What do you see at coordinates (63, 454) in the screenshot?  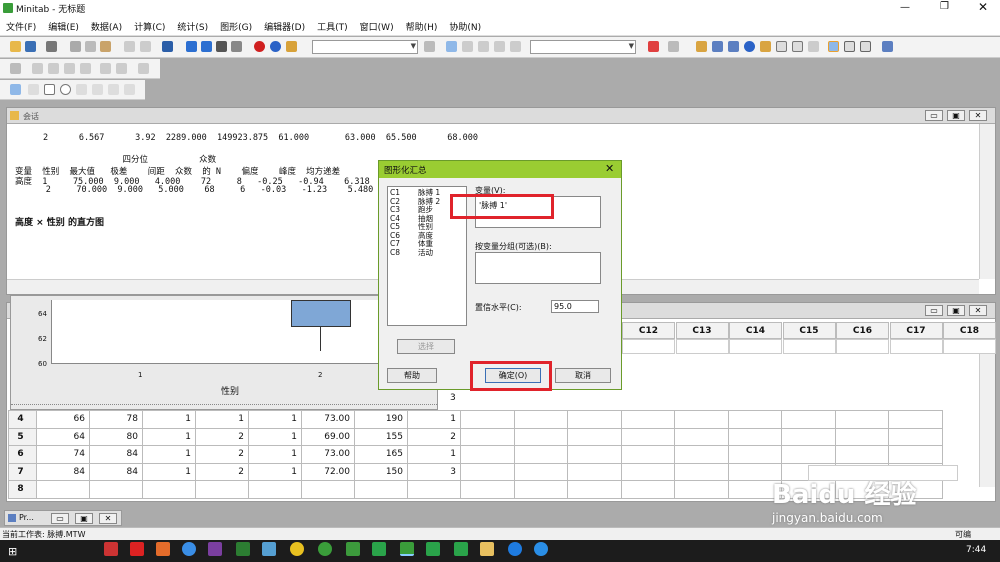 I see `table-cell: 74` at bounding box center [63, 454].